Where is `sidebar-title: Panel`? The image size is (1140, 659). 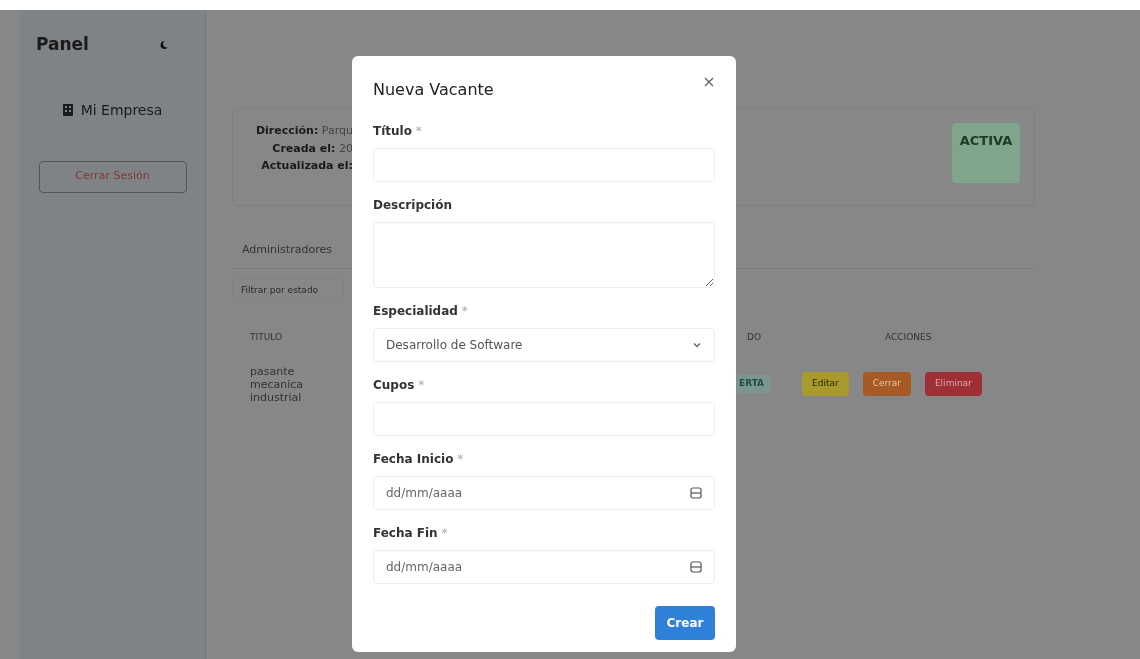
sidebar-title: Panel is located at coordinates (62, 44).